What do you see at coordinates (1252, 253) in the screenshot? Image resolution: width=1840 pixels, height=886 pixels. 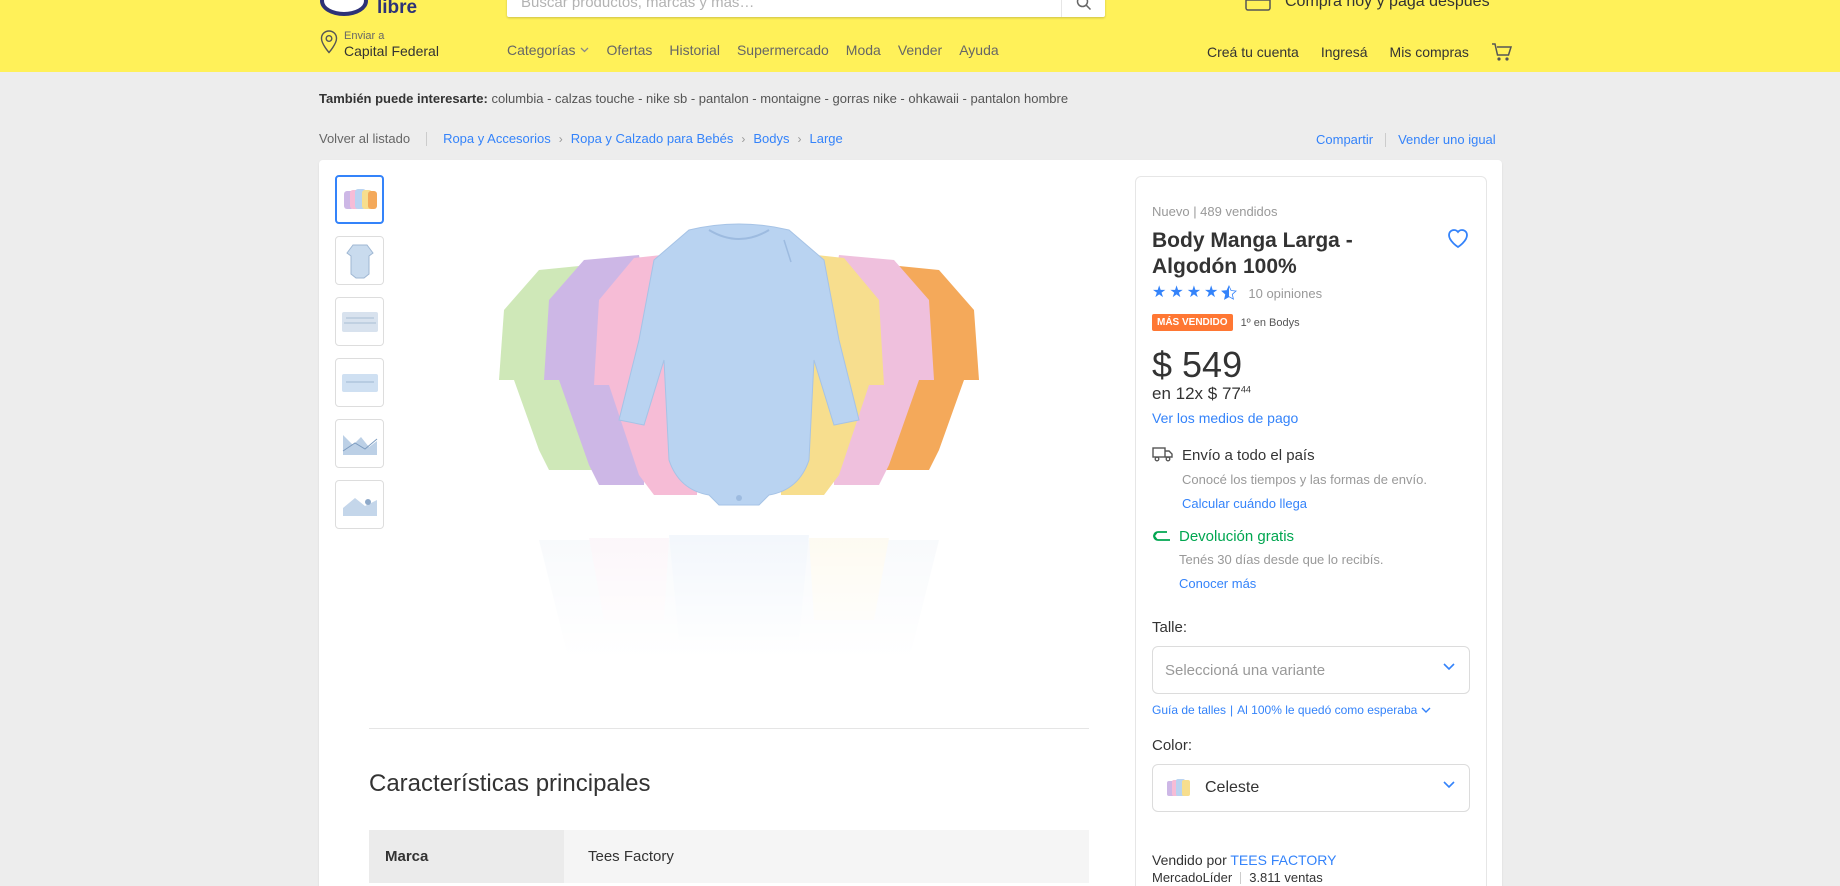 I see `product-title: Body Manga Larga - Algodón 100%` at bounding box center [1252, 253].